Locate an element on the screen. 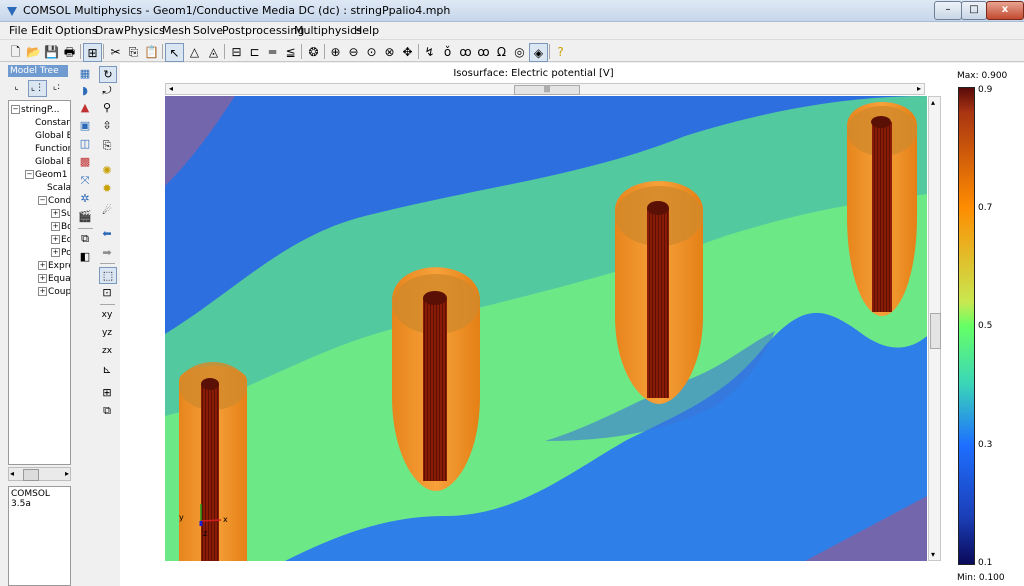  streamline-icon: ꝏ is located at coordinates (483, 51).